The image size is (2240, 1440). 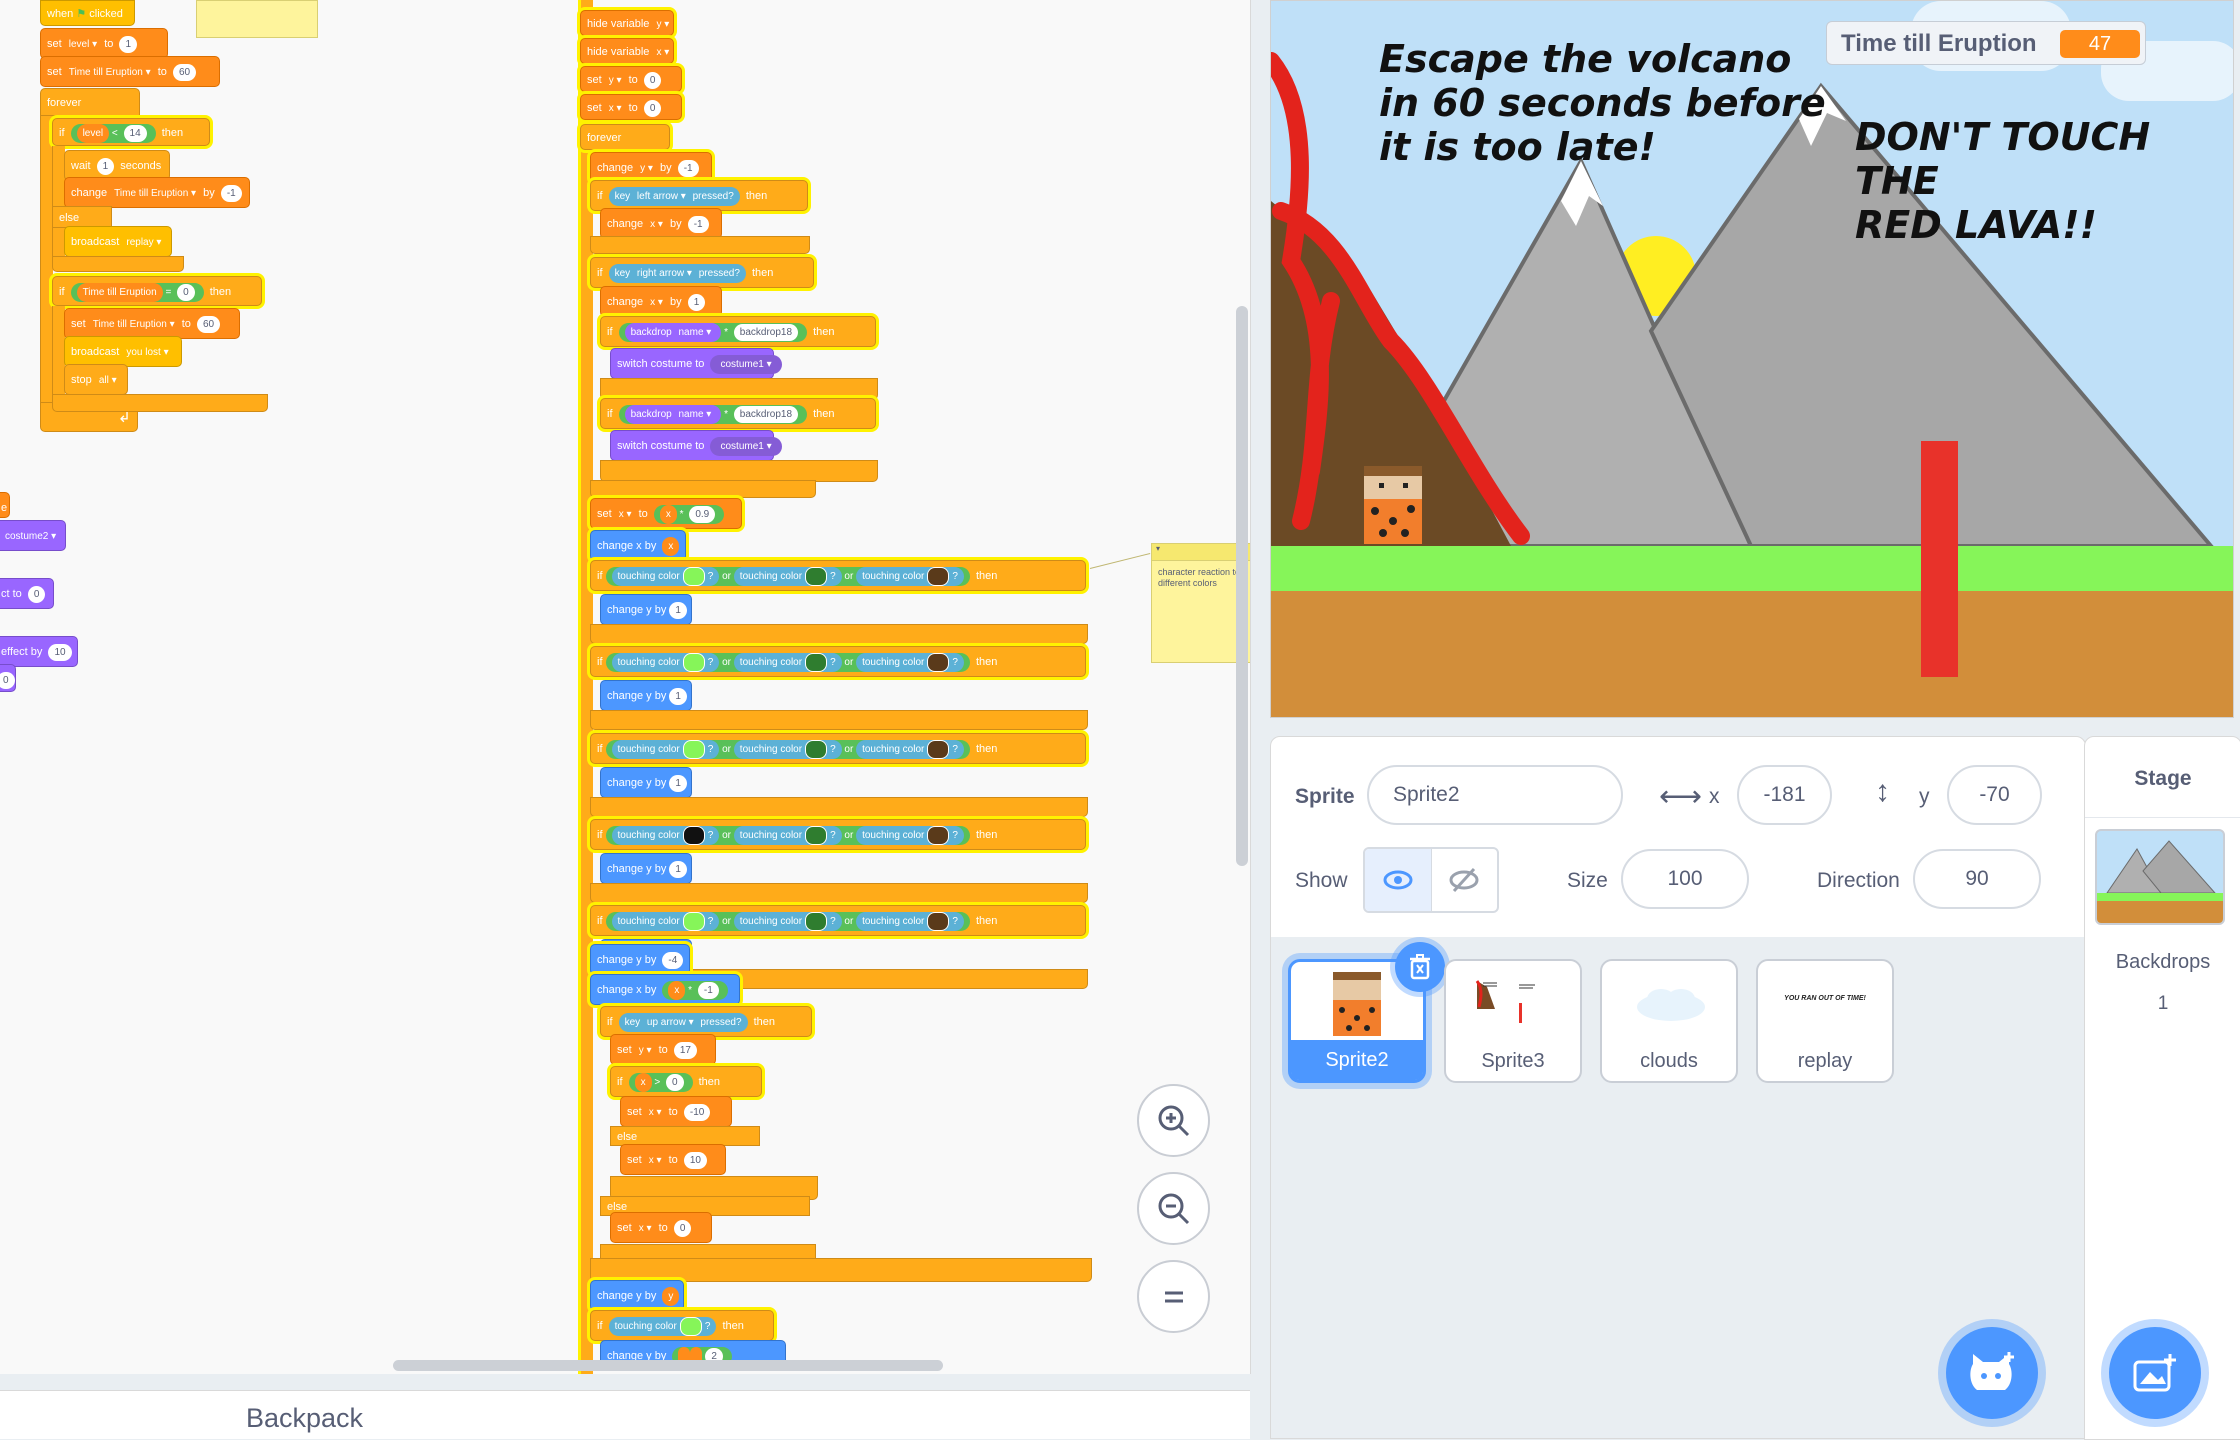 What do you see at coordinates (5, 505) in the screenshot?
I see `partial-hint-block: e` at bounding box center [5, 505].